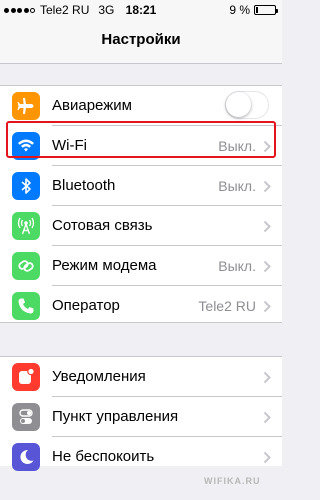 This screenshot has height=500, width=320. I want to click on settings-row-hotspot: Режим модема Выкл., so click(141, 266).